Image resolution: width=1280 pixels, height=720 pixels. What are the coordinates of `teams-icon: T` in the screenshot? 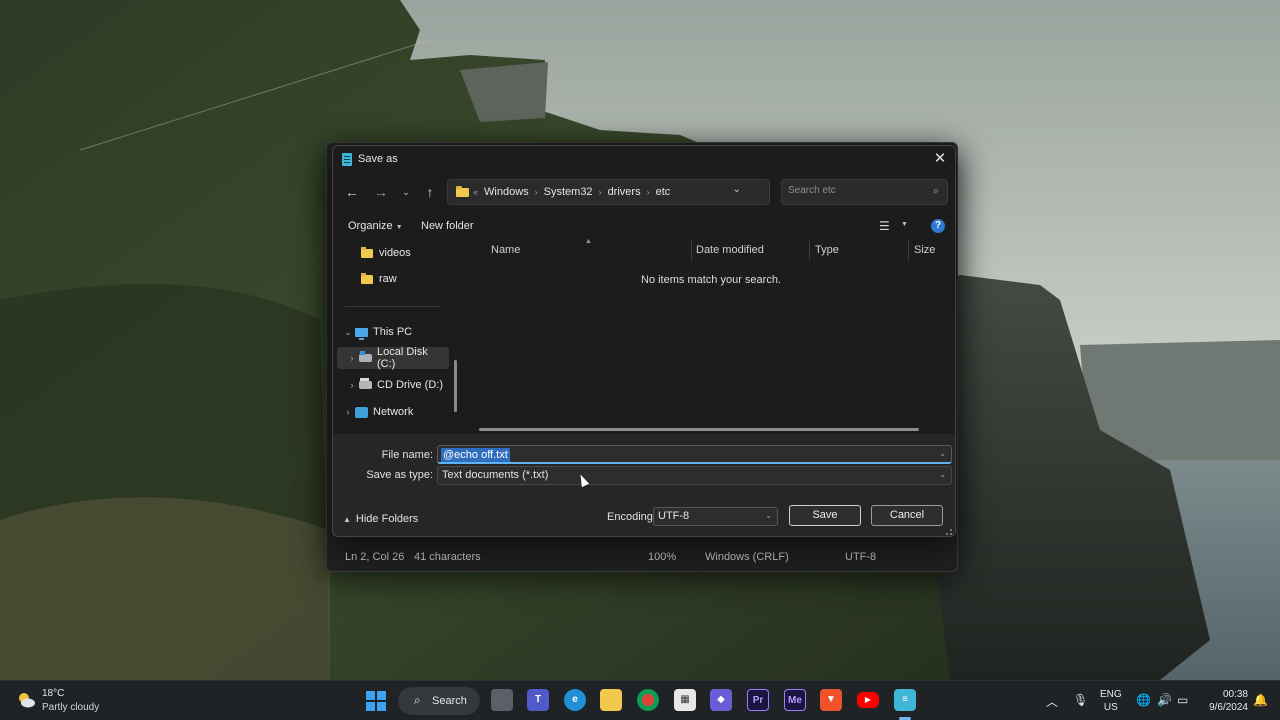 It's located at (538, 700).